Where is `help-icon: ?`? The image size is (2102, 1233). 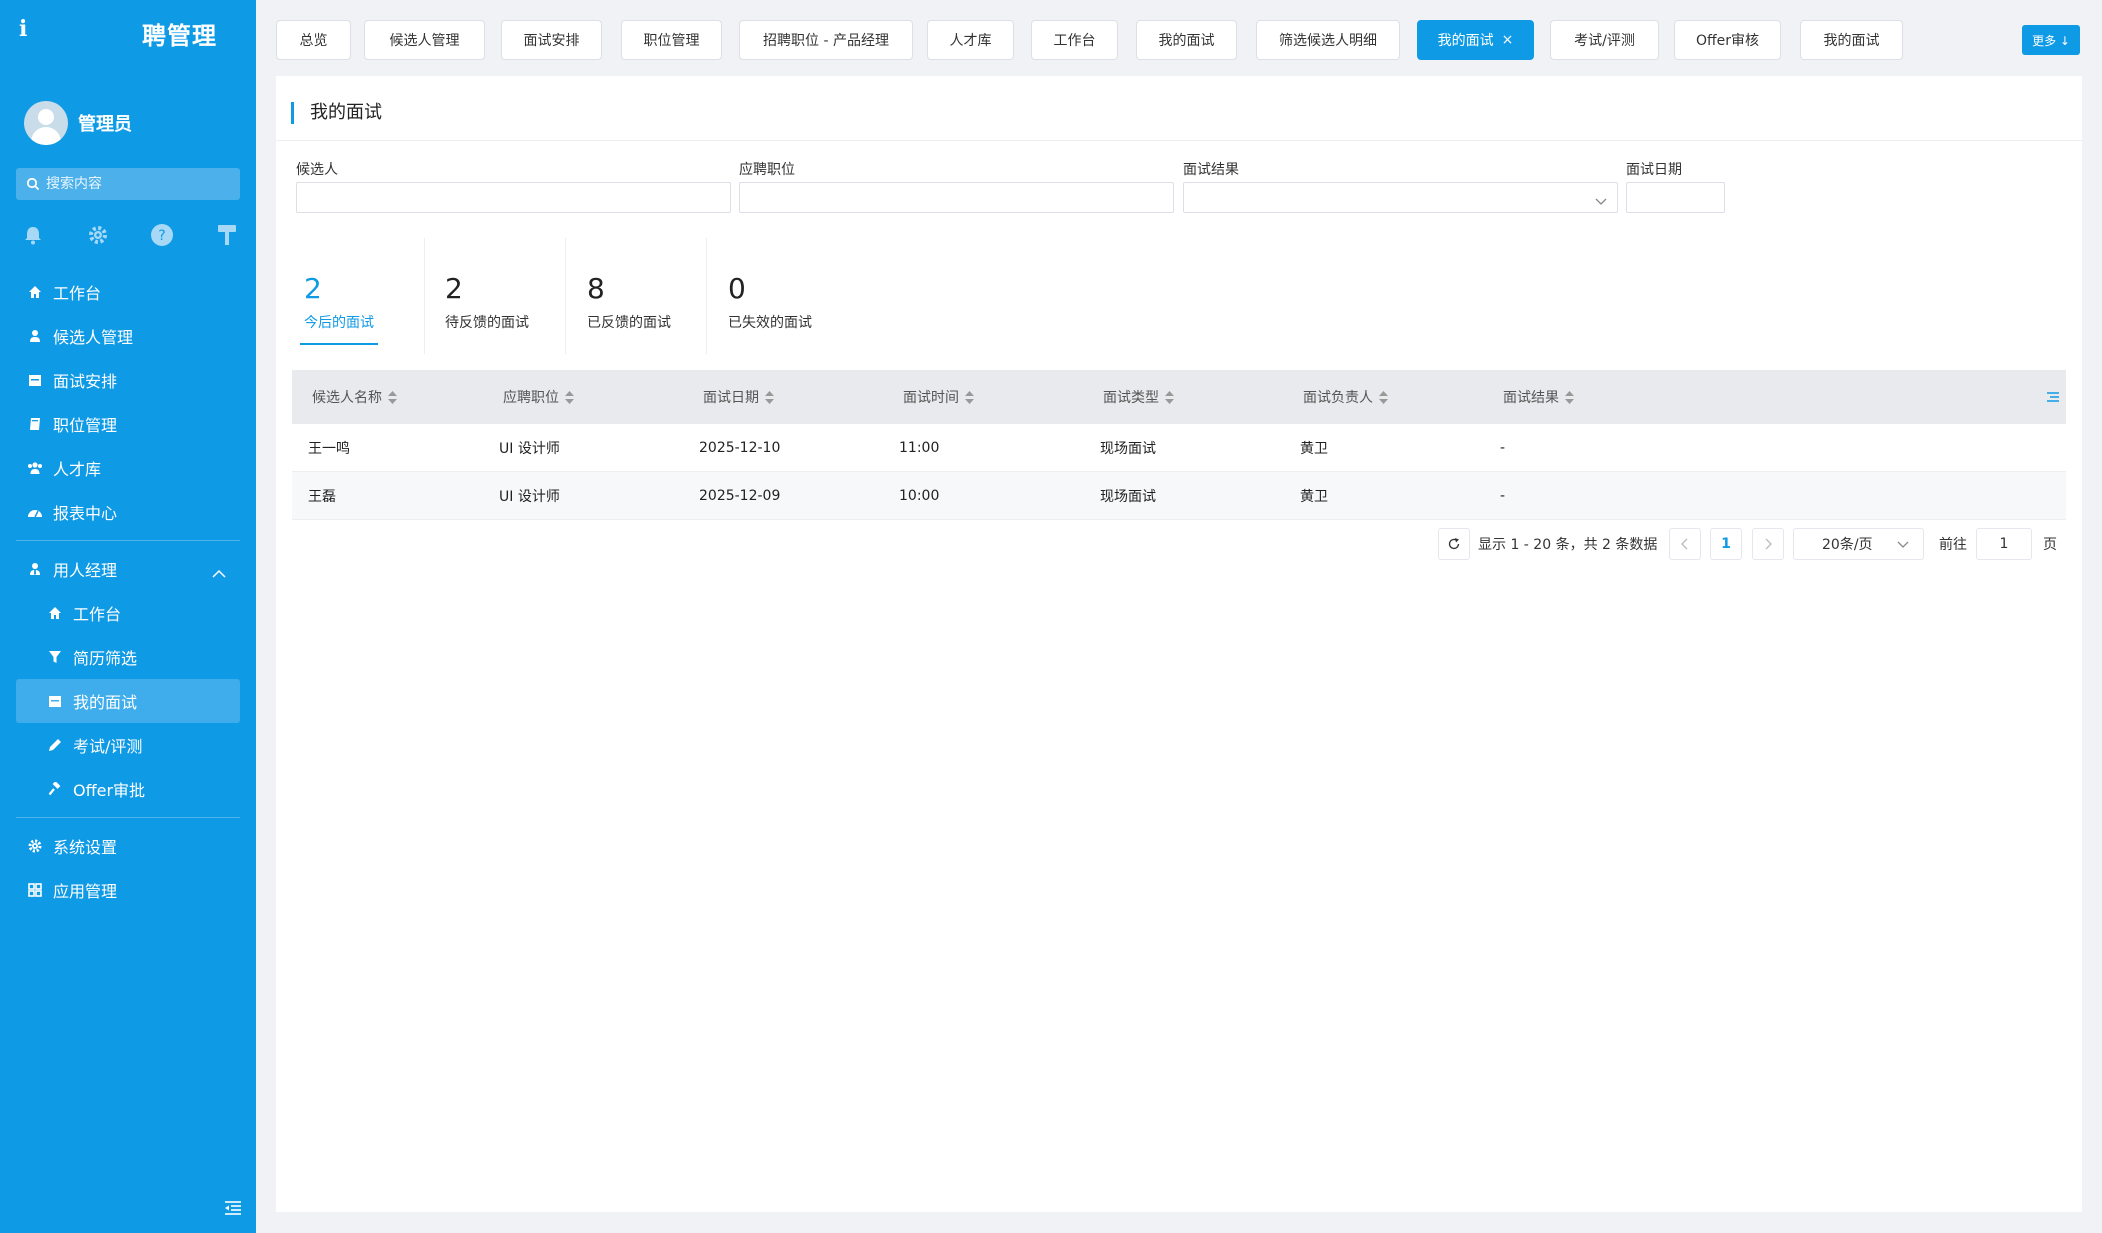 help-icon: ? is located at coordinates (162, 235).